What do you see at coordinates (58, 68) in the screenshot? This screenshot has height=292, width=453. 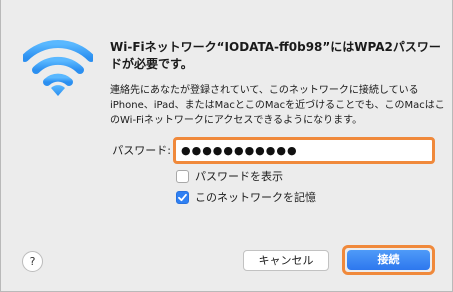 I see `wifi-icon` at bounding box center [58, 68].